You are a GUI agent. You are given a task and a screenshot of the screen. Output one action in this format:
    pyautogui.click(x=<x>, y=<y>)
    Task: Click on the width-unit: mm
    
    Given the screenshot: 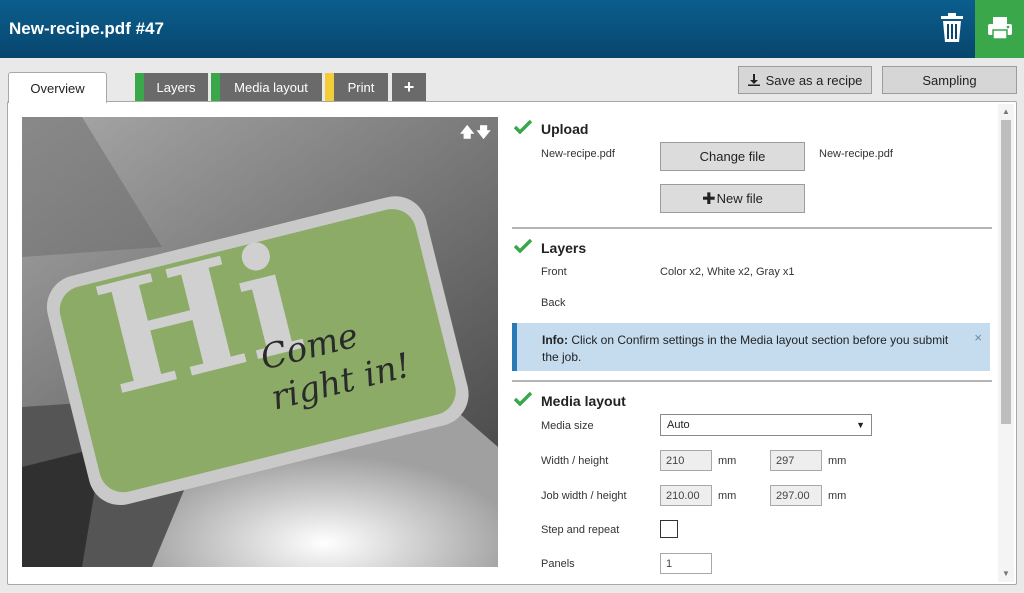 What is the action you would take?
    pyautogui.click(x=727, y=461)
    